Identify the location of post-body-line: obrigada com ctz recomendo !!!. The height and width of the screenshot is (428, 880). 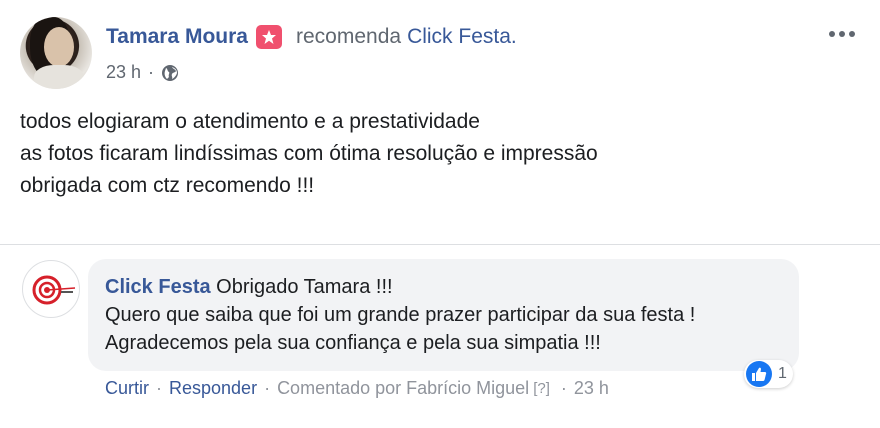
(167, 185).